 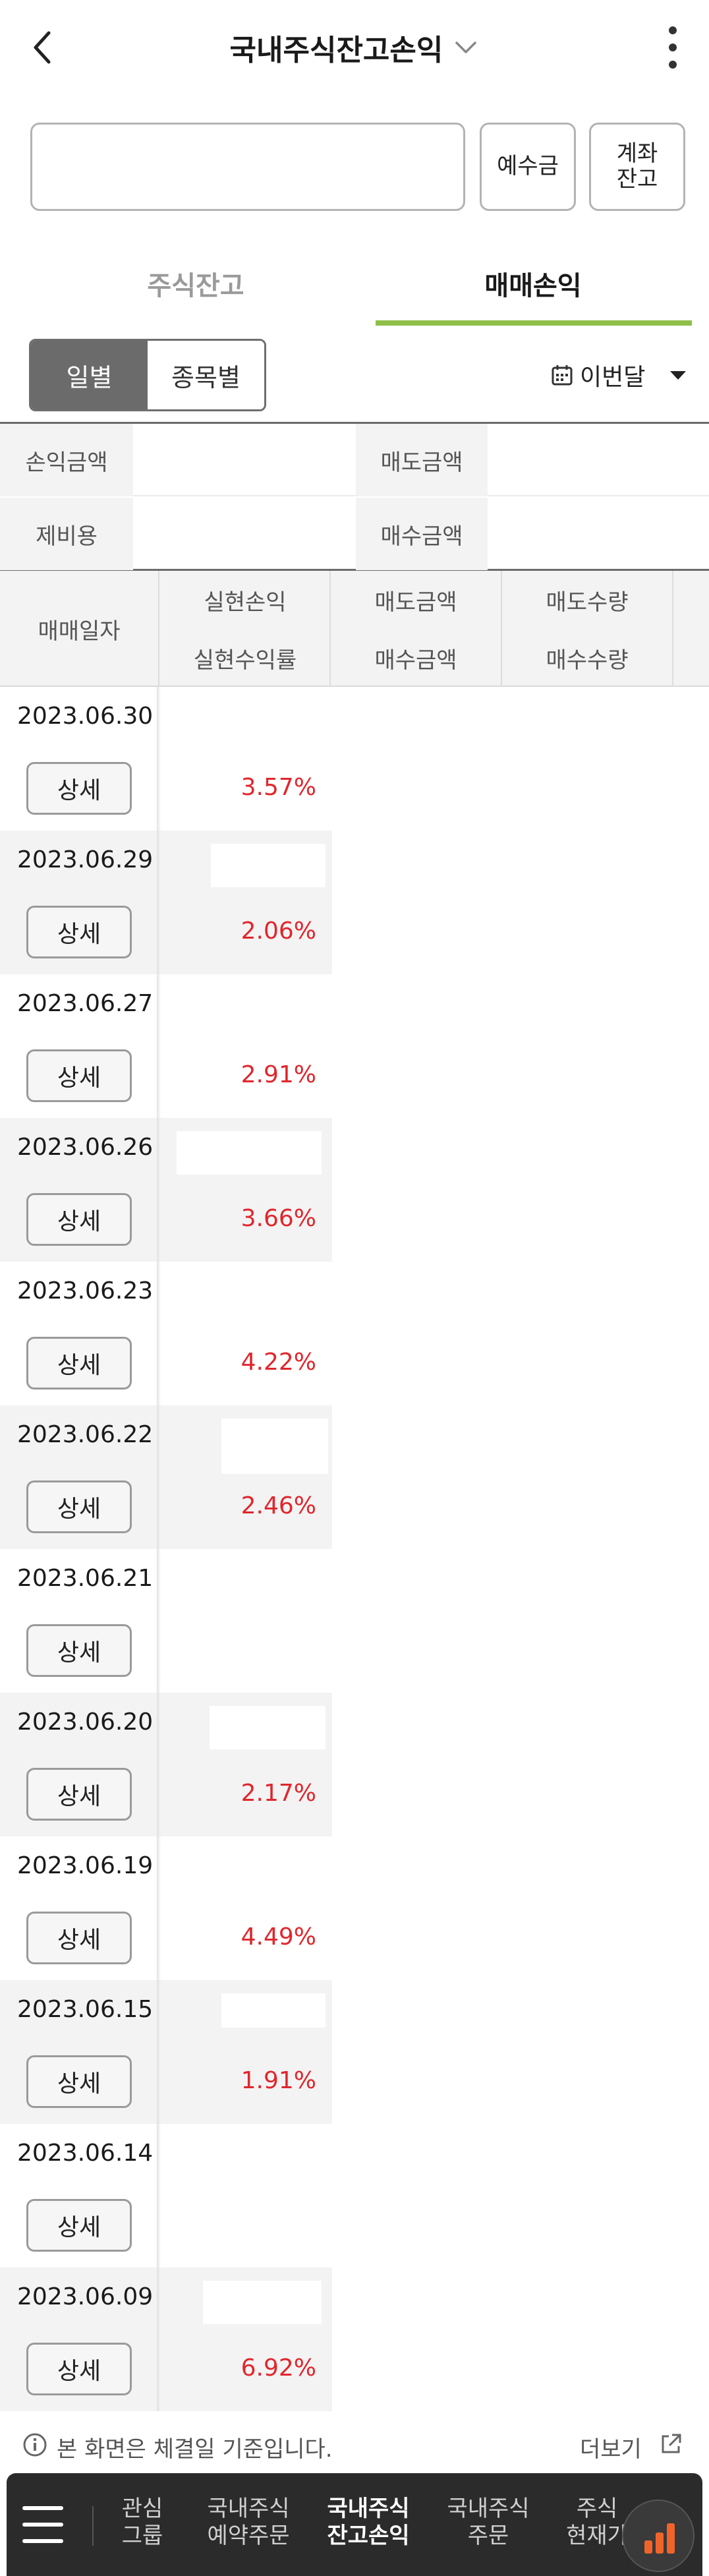 I want to click on tab-trading-pl: 매매손익, so click(x=533, y=283).